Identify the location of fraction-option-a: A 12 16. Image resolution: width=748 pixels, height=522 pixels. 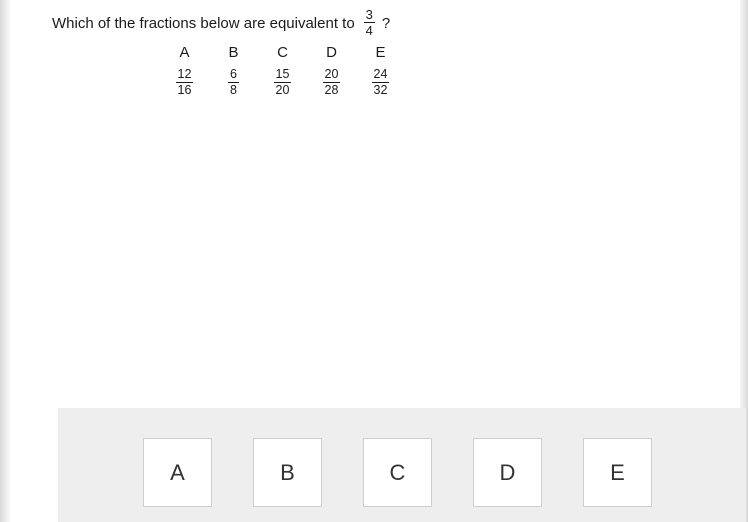
(184, 70).